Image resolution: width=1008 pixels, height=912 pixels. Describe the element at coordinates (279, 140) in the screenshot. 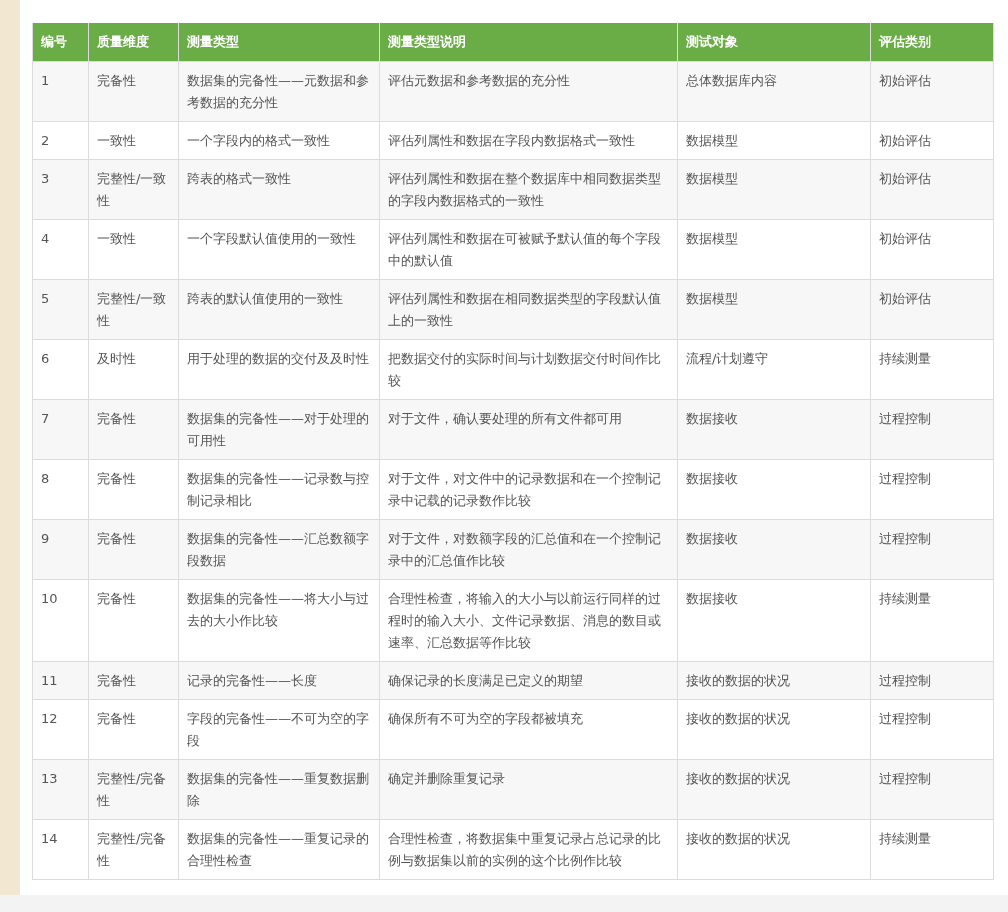

I see `table-cell: 一个字段内的格式一致性` at that location.